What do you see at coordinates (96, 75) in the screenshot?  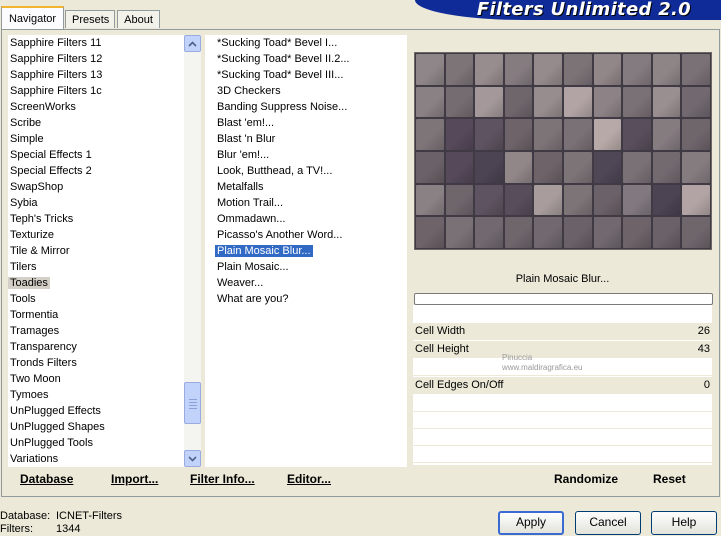 I see `category-item: Sapphire Filters 13` at bounding box center [96, 75].